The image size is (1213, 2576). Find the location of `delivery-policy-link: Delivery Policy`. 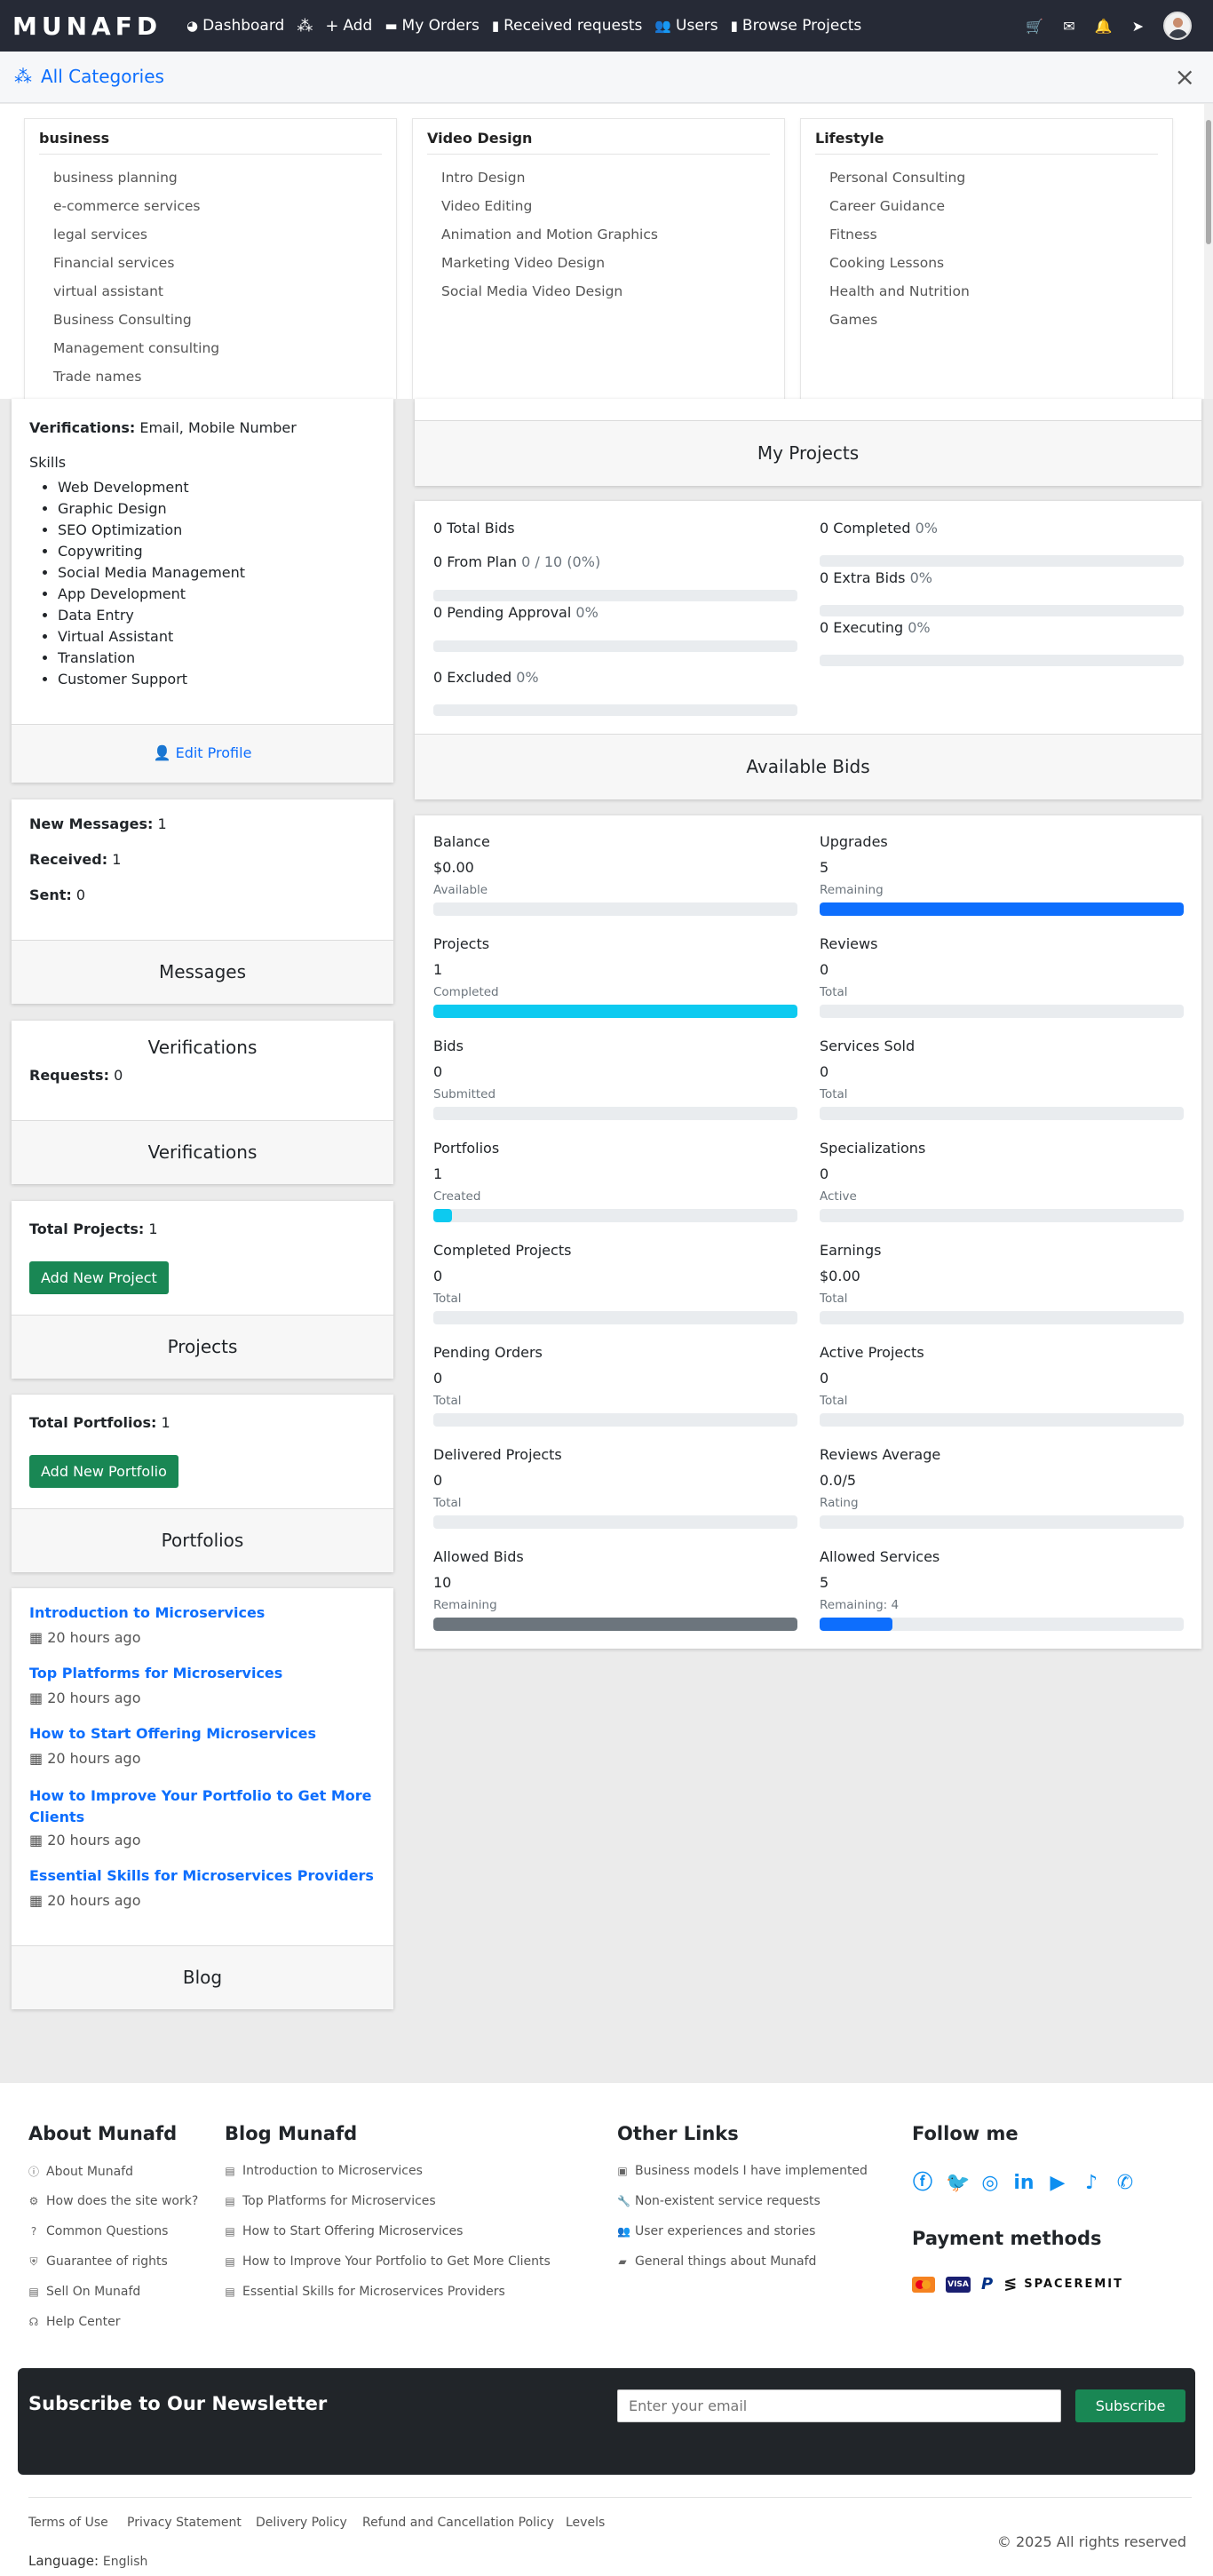

delivery-policy-link: Delivery Policy is located at coordinates (301, 2523).